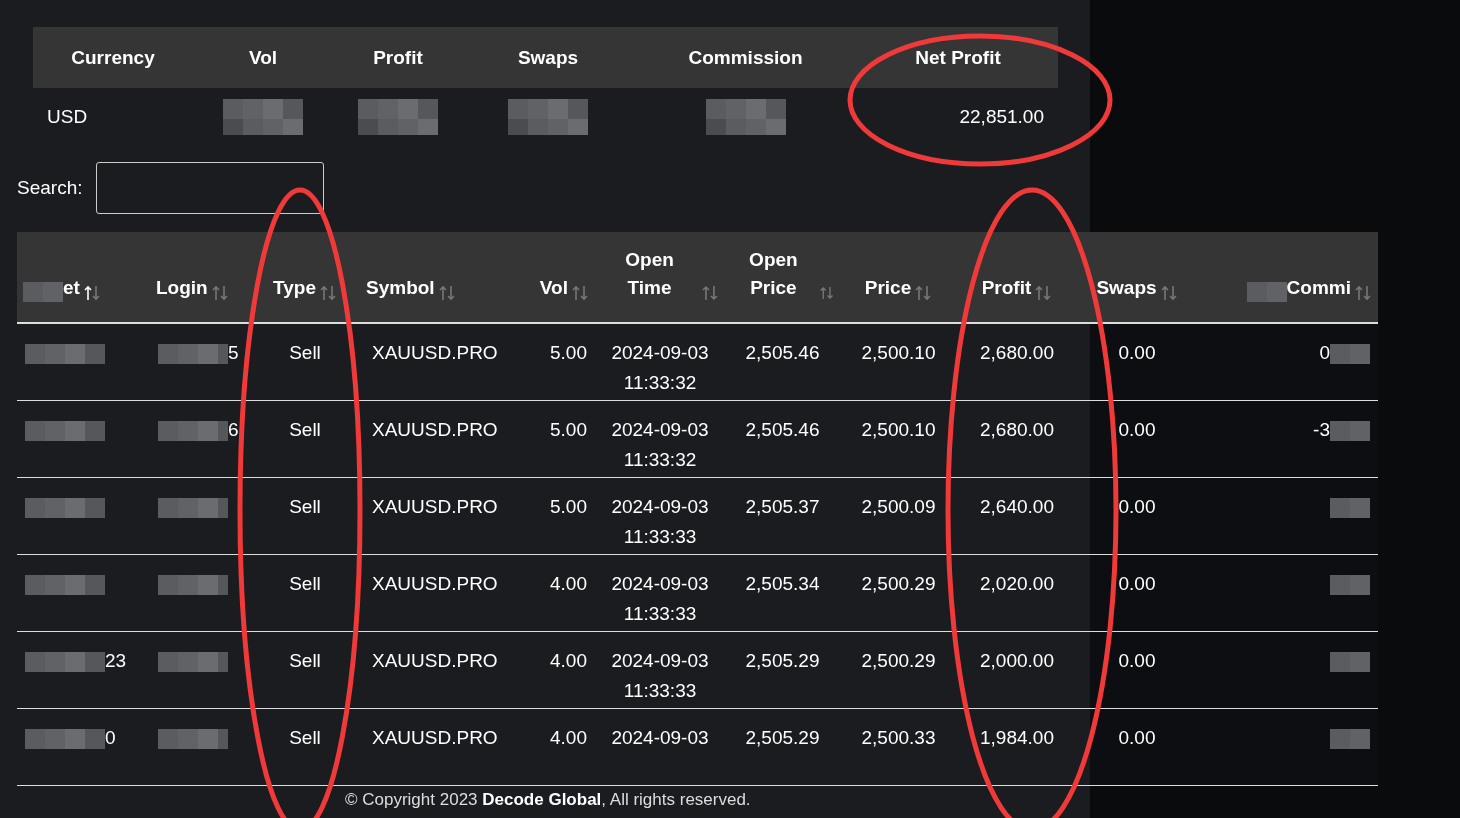  I want to click on table-cell: 2,000.00, so click(1017, 660).